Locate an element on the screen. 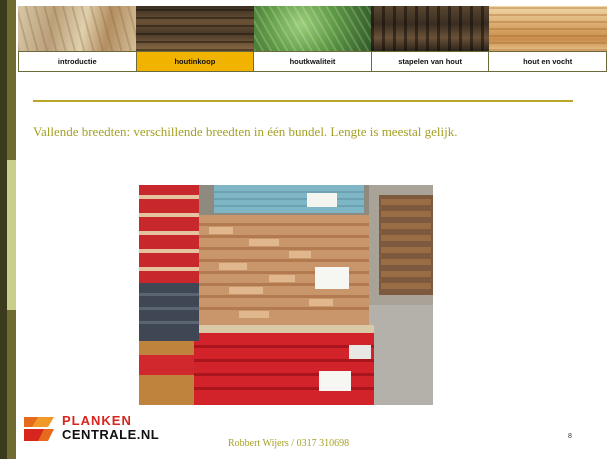 This screenshot has height=459, width=607. header-photo-wood-grain is located at coordinates (77, 28).